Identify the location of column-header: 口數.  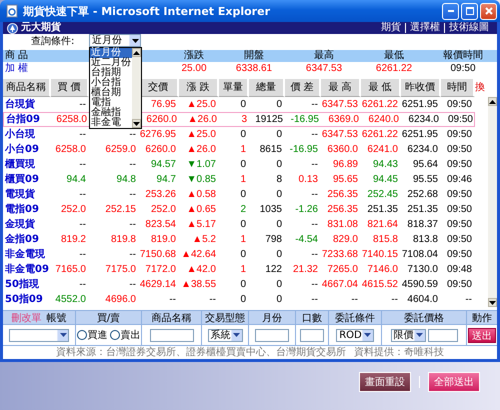
(312, 318).